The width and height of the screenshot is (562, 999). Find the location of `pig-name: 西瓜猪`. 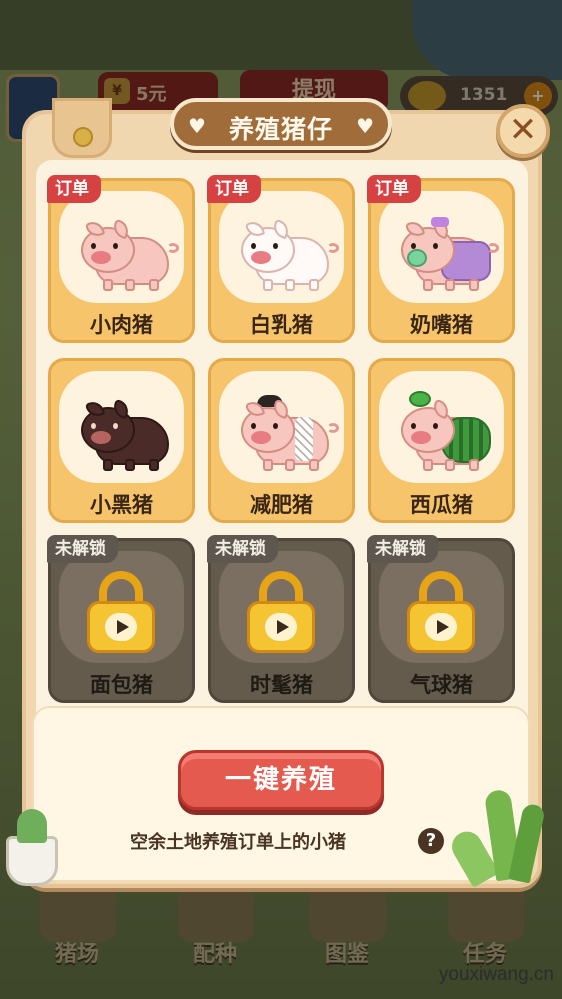

pig-name: 西瓜猪 is located at coordinates (441, 505).